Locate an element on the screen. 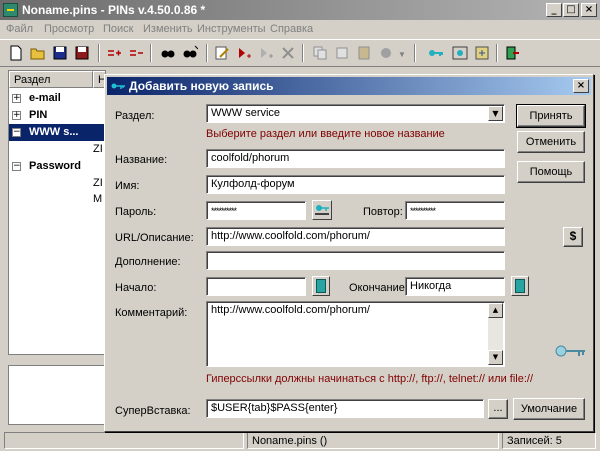 The height and width of the screenshot is (451, 600). tree-item-label: e-mail is located at coordinates (45, 98).